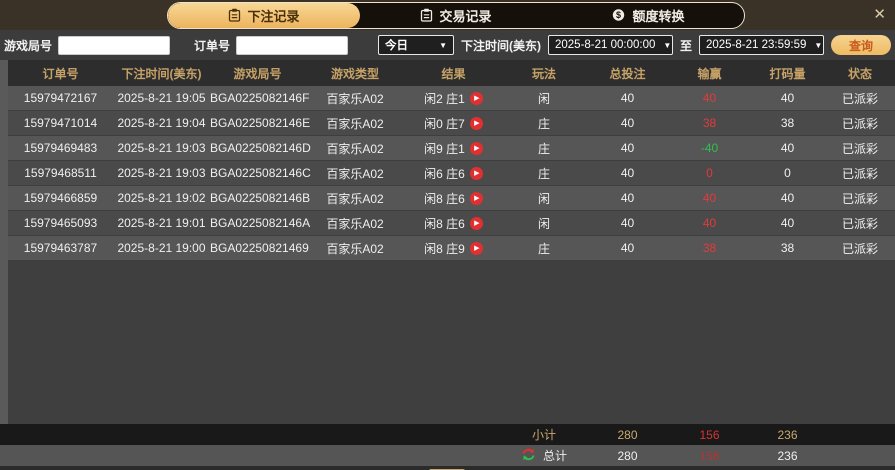 This screenshot has height=470, width=895. What do you see at coordinates (787, 455) in the screenshot?
I see `total-turnover: 236` at bounding box center [787, 455].